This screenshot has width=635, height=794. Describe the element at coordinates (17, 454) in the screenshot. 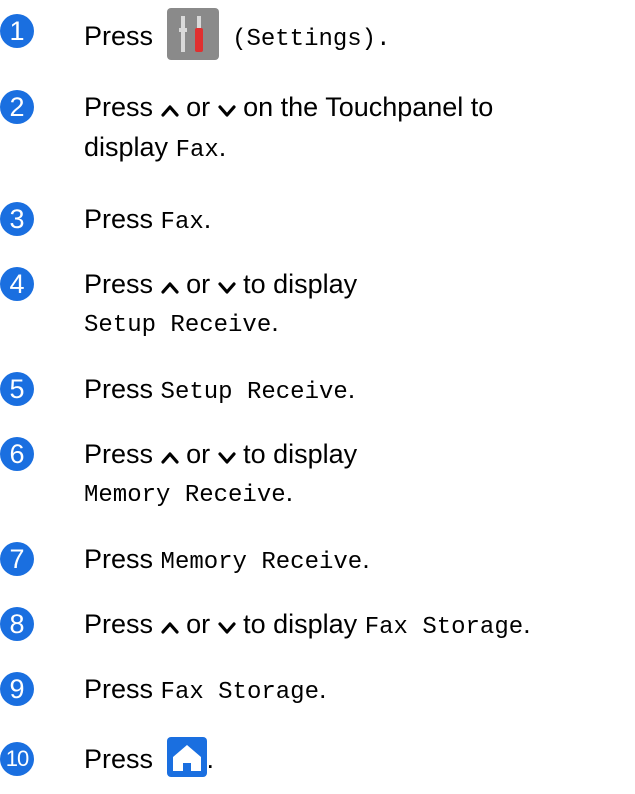

I see `step-number-badge: 6` at that location.